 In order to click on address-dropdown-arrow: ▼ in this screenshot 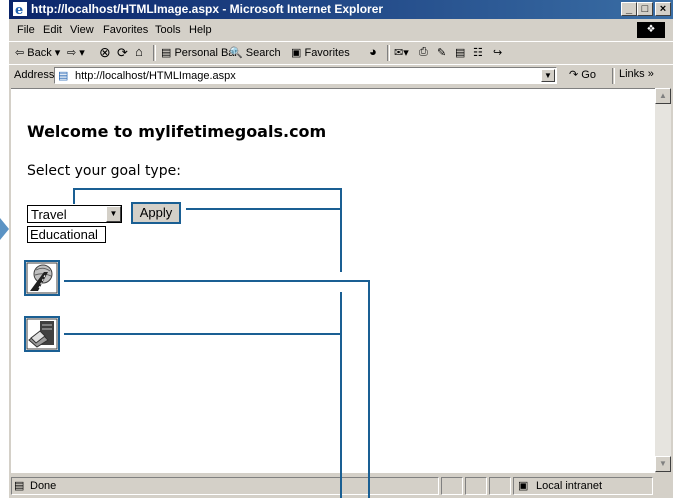, I will do `click(548, 75)`.